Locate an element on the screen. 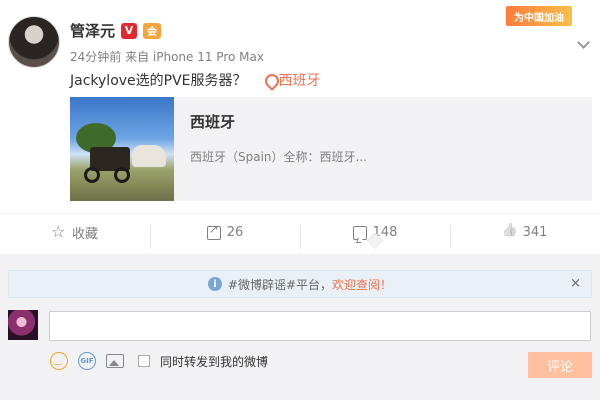  verified-badge: V is located at coordinates (129, 30).